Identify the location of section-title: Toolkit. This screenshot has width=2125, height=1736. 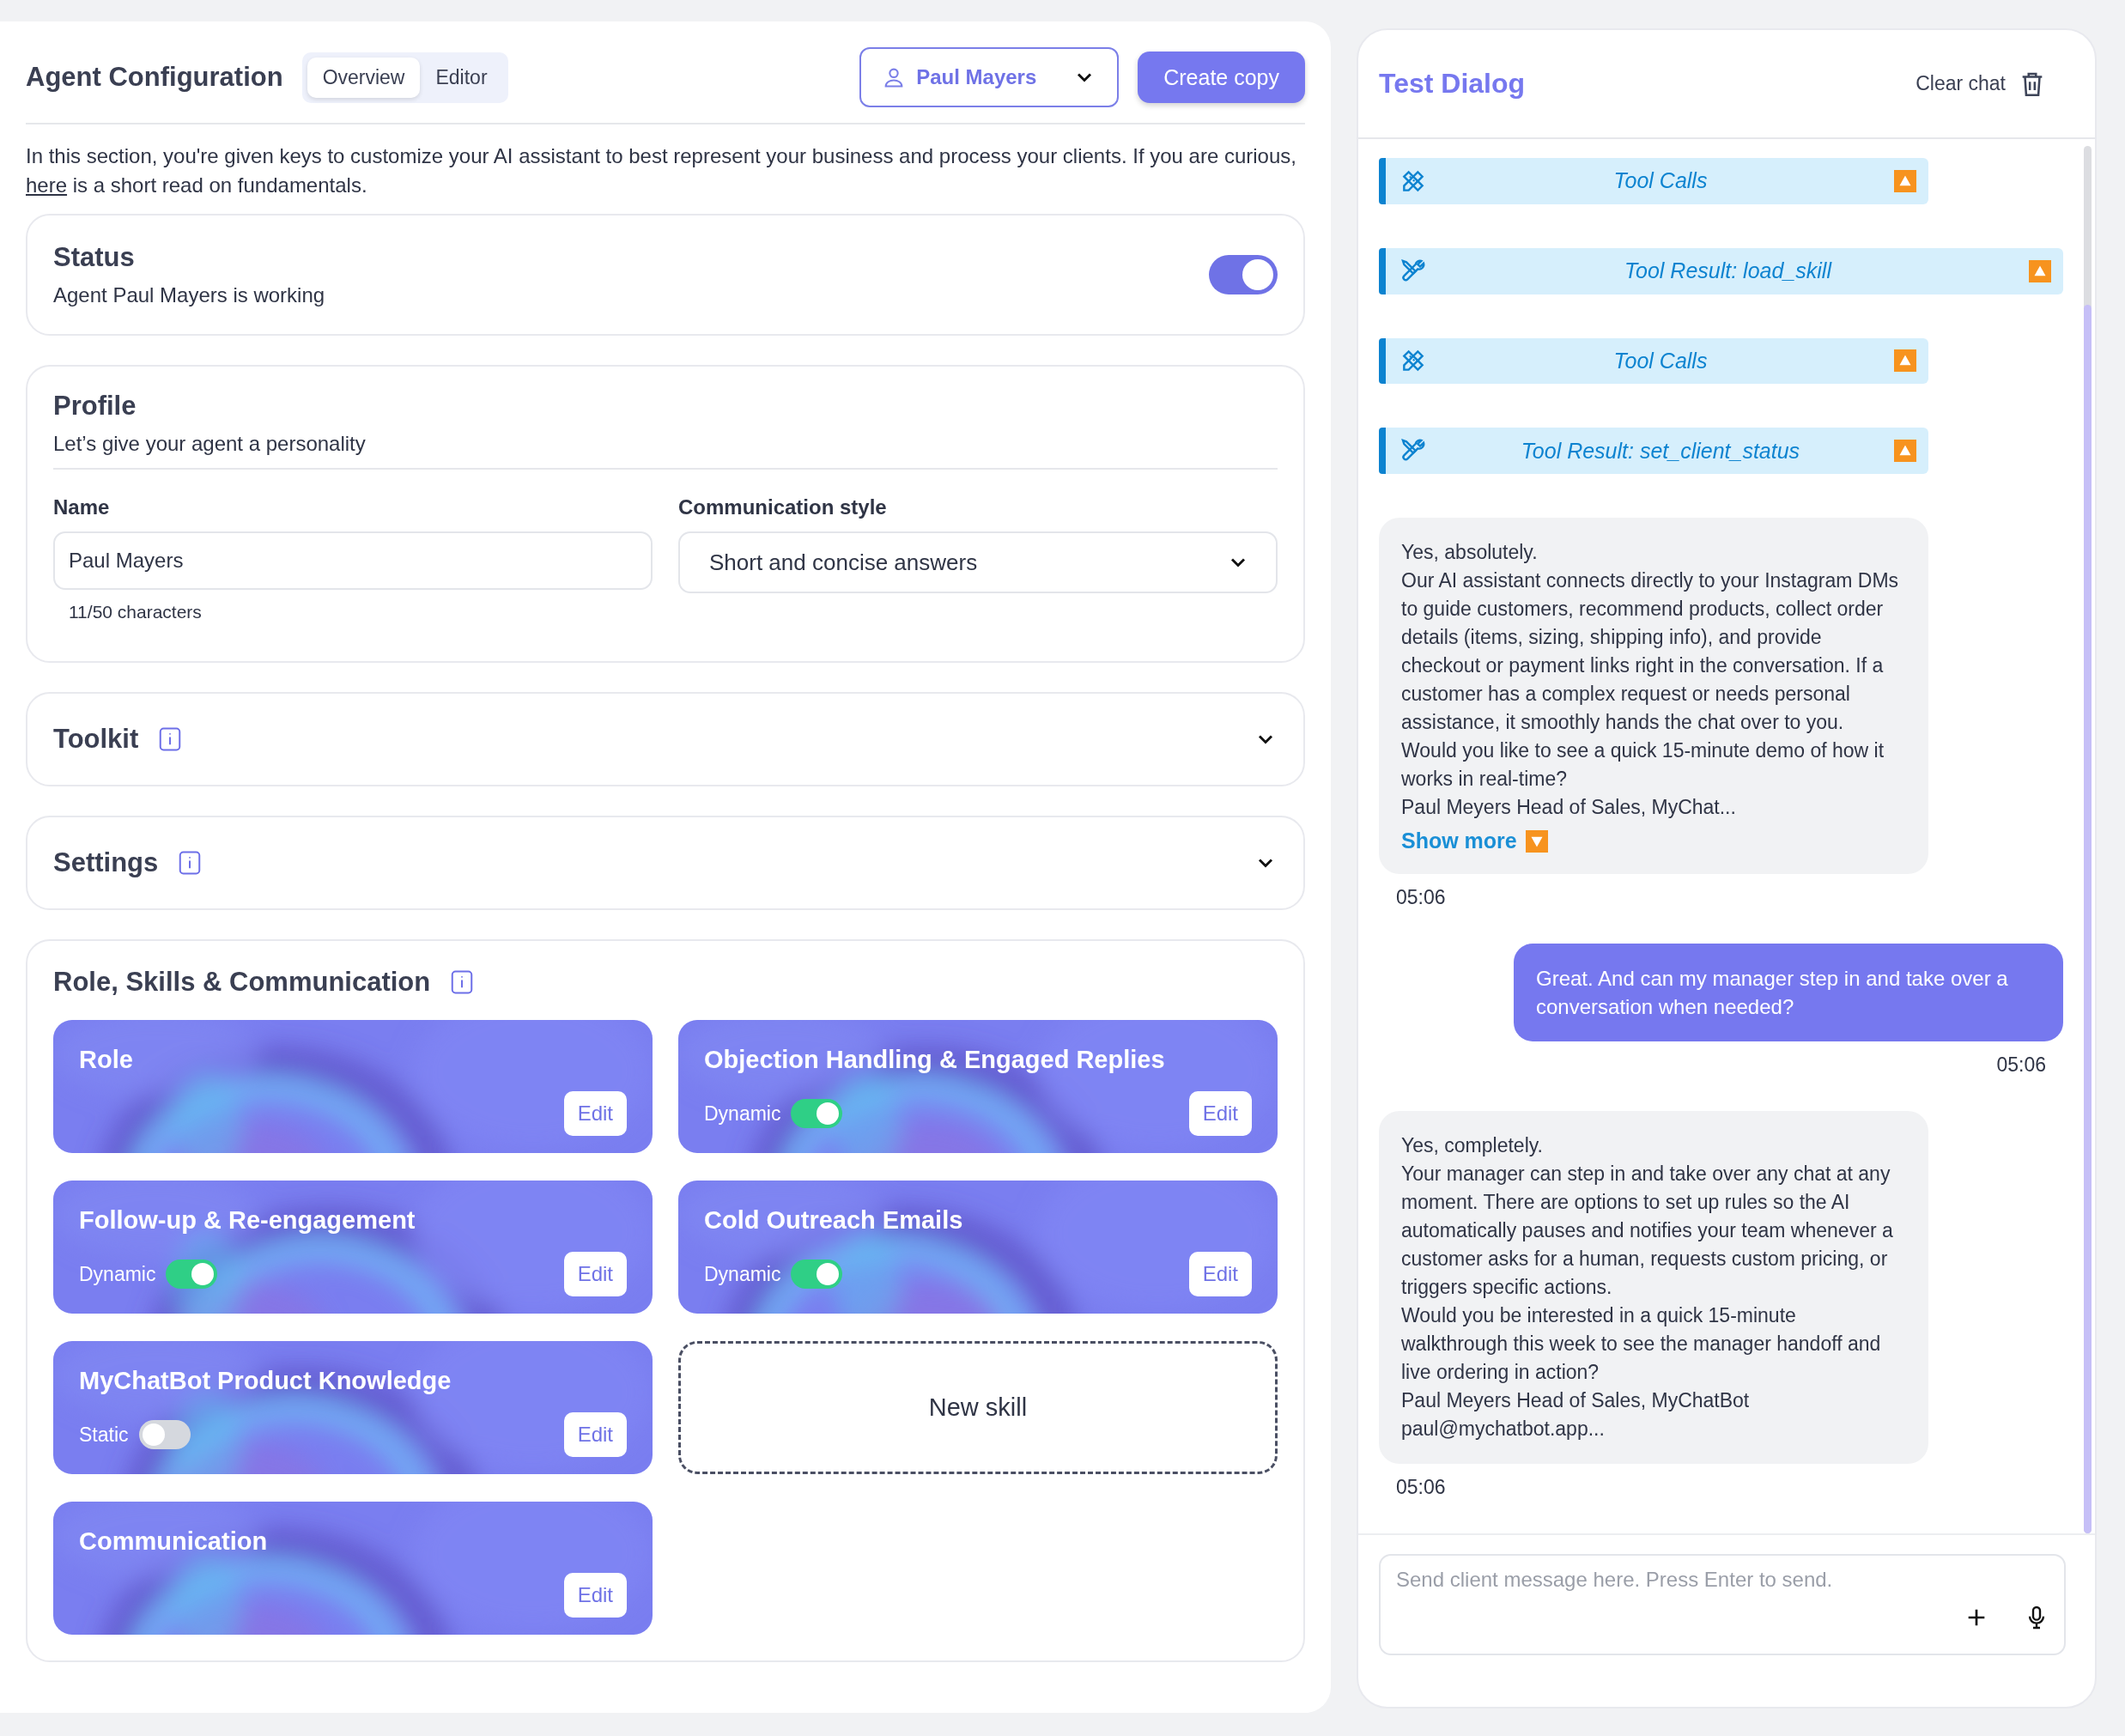
(96, 739).